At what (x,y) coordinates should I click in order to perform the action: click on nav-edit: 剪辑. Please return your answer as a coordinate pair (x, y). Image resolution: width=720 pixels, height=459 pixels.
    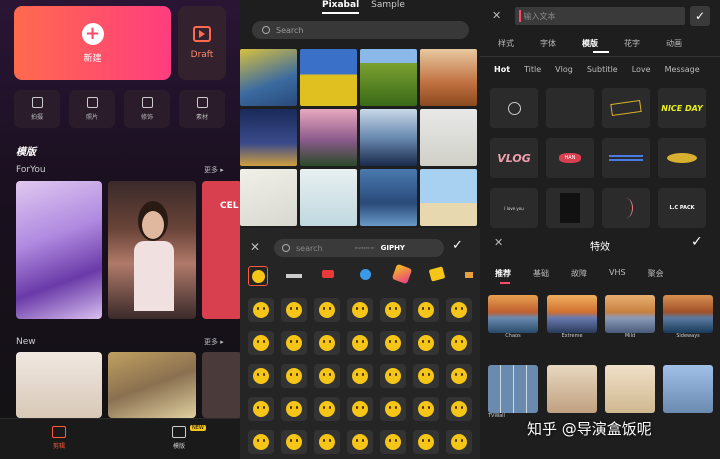
    Looking at the image, I should click on (59, 438).